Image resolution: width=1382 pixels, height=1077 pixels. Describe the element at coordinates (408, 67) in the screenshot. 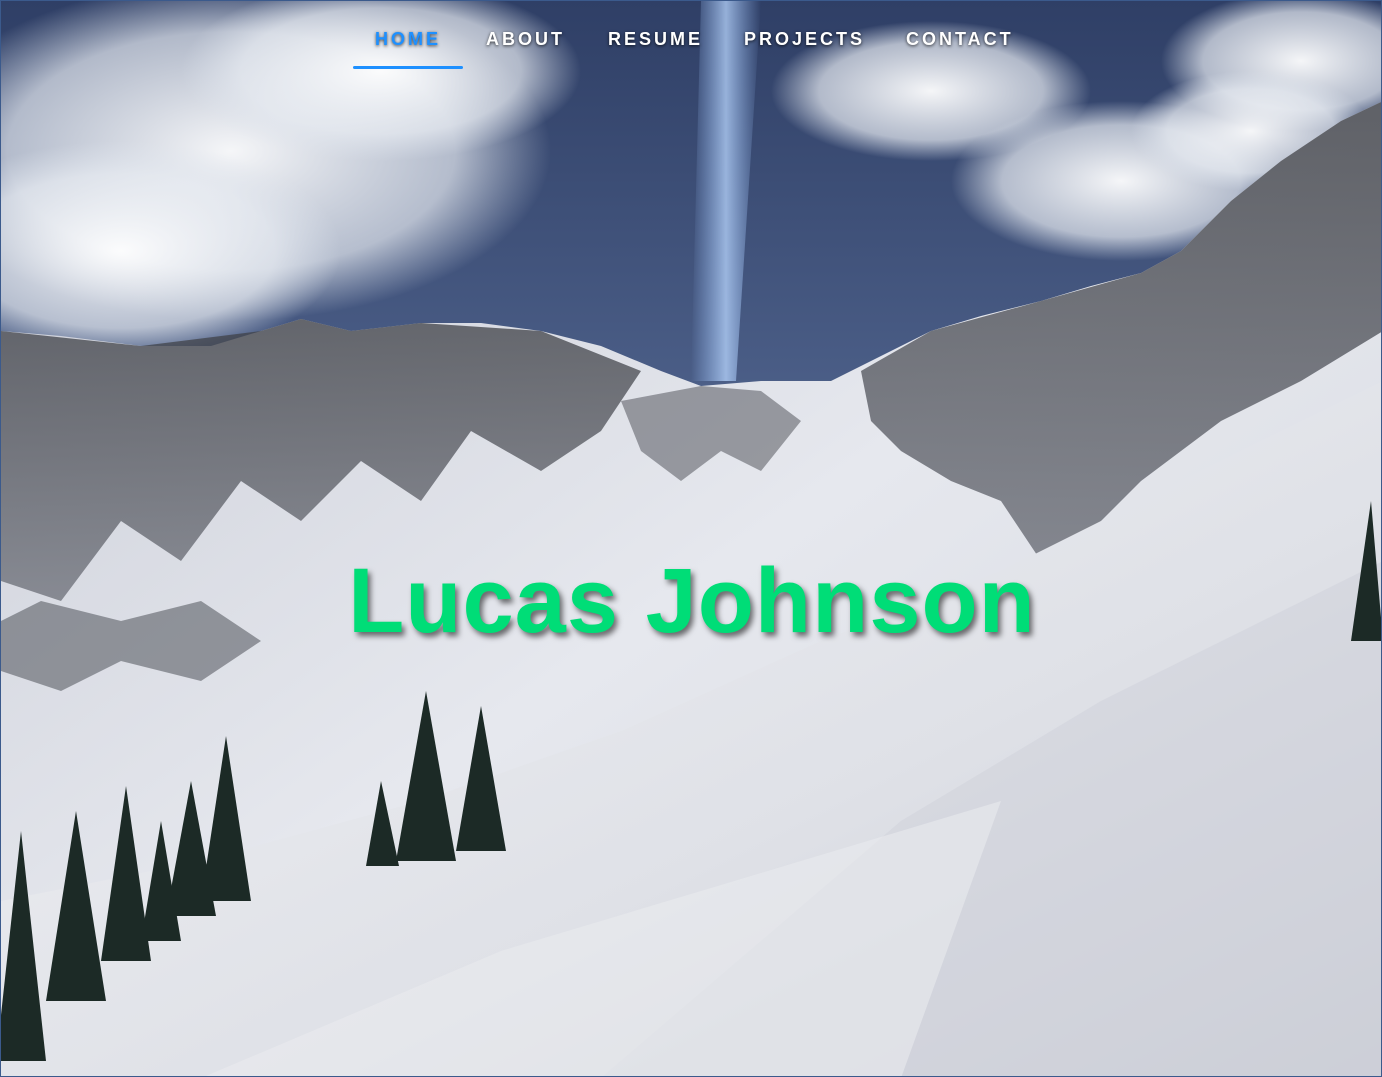

I see `active-nav-indicator` at that location.